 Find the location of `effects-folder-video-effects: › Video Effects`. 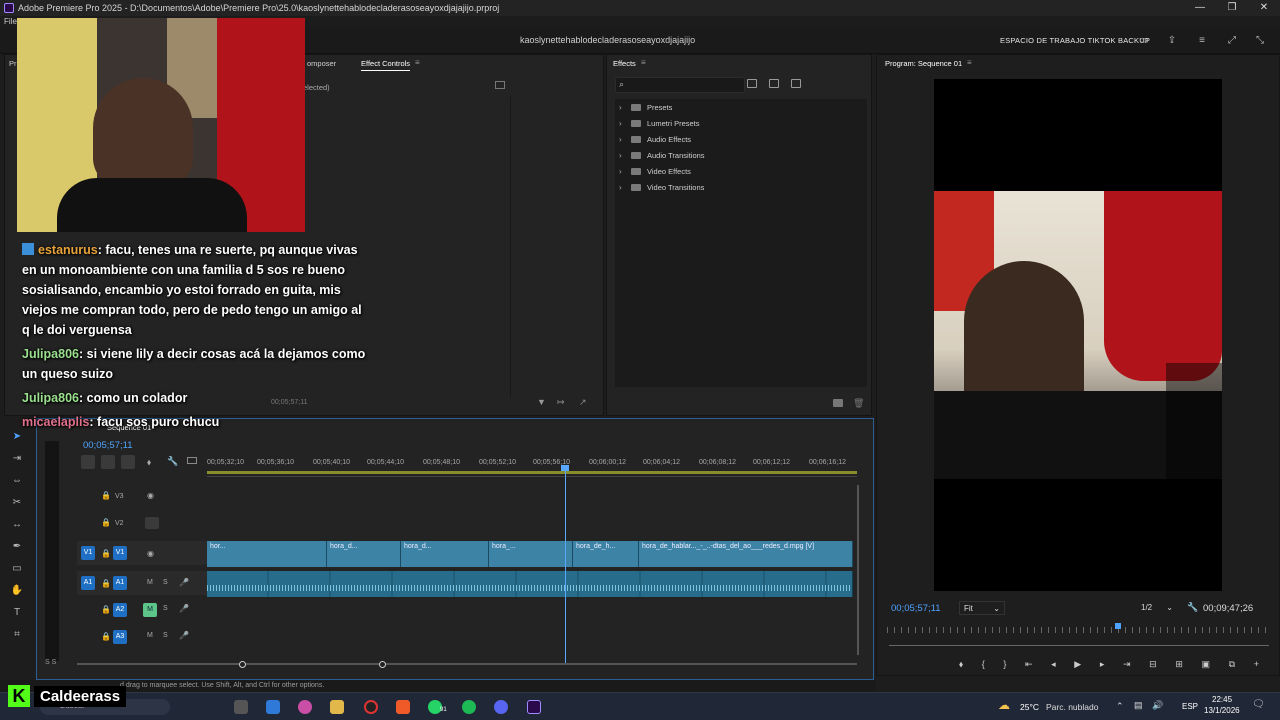

effects-folder-video-effects: › Video Effects is located at coordinates (655, 171).